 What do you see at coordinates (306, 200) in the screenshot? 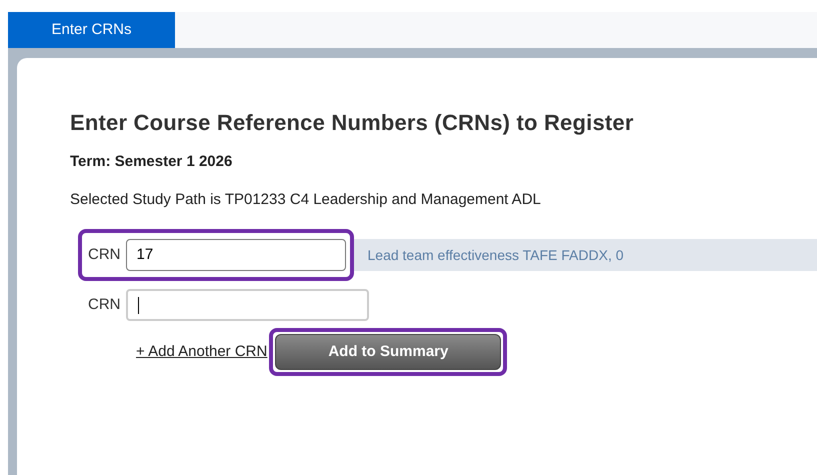
I see `study-path-text: Selected Study Path is TP01233 C4 Leadership and Management ADL` at bounding box center [306, 200].